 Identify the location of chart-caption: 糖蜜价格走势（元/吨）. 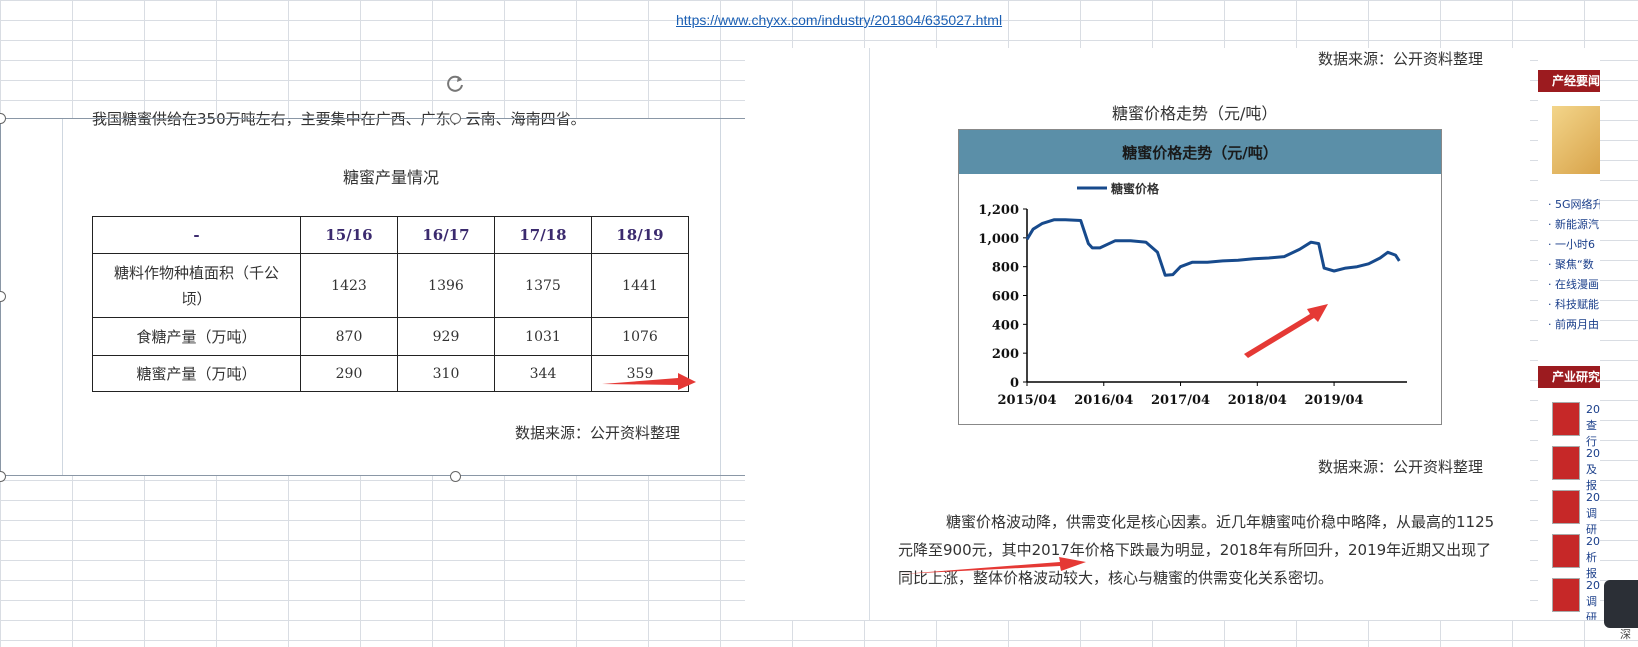
(1195, 113).